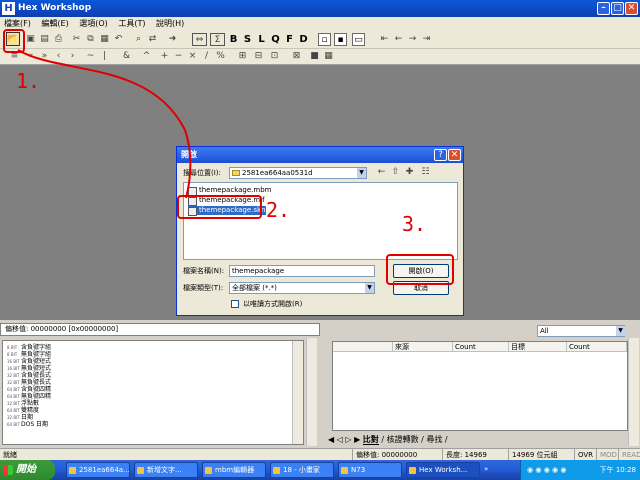 This screenshot has width=640, height=480. What do you see at coordinates (29, 382) in the screenshot?
I see `list-item: 32 BIT無負號長式` at bounding box center [29, 382].